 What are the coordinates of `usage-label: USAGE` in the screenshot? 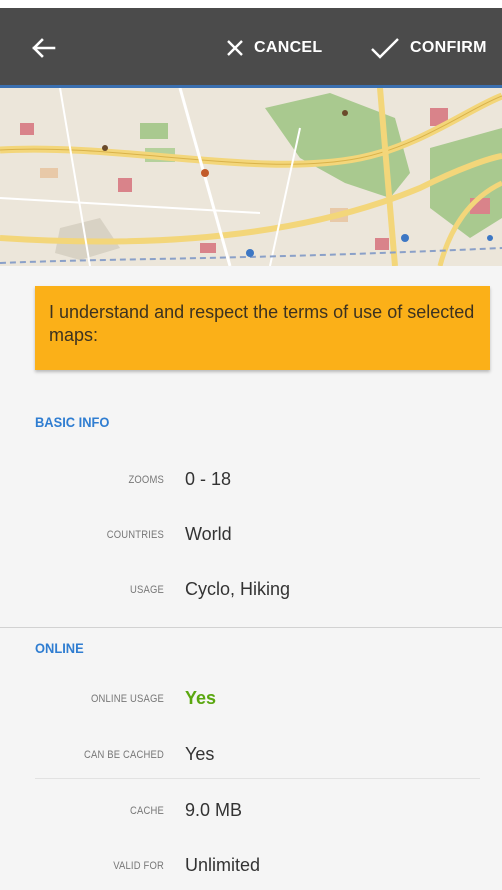 It's located at (147, 590).